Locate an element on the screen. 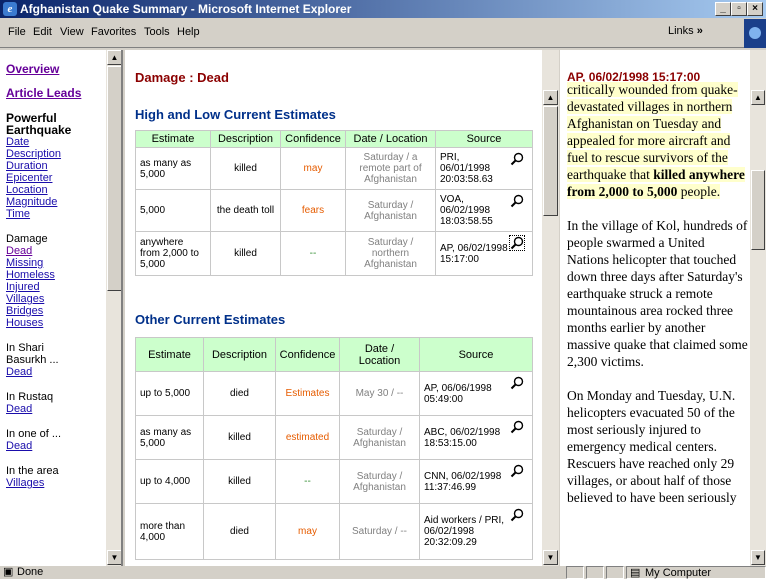 The height and width of the screenshot is (579, 766). nav-article-leads-link: Article Leads is located at coordinates (56, 93).